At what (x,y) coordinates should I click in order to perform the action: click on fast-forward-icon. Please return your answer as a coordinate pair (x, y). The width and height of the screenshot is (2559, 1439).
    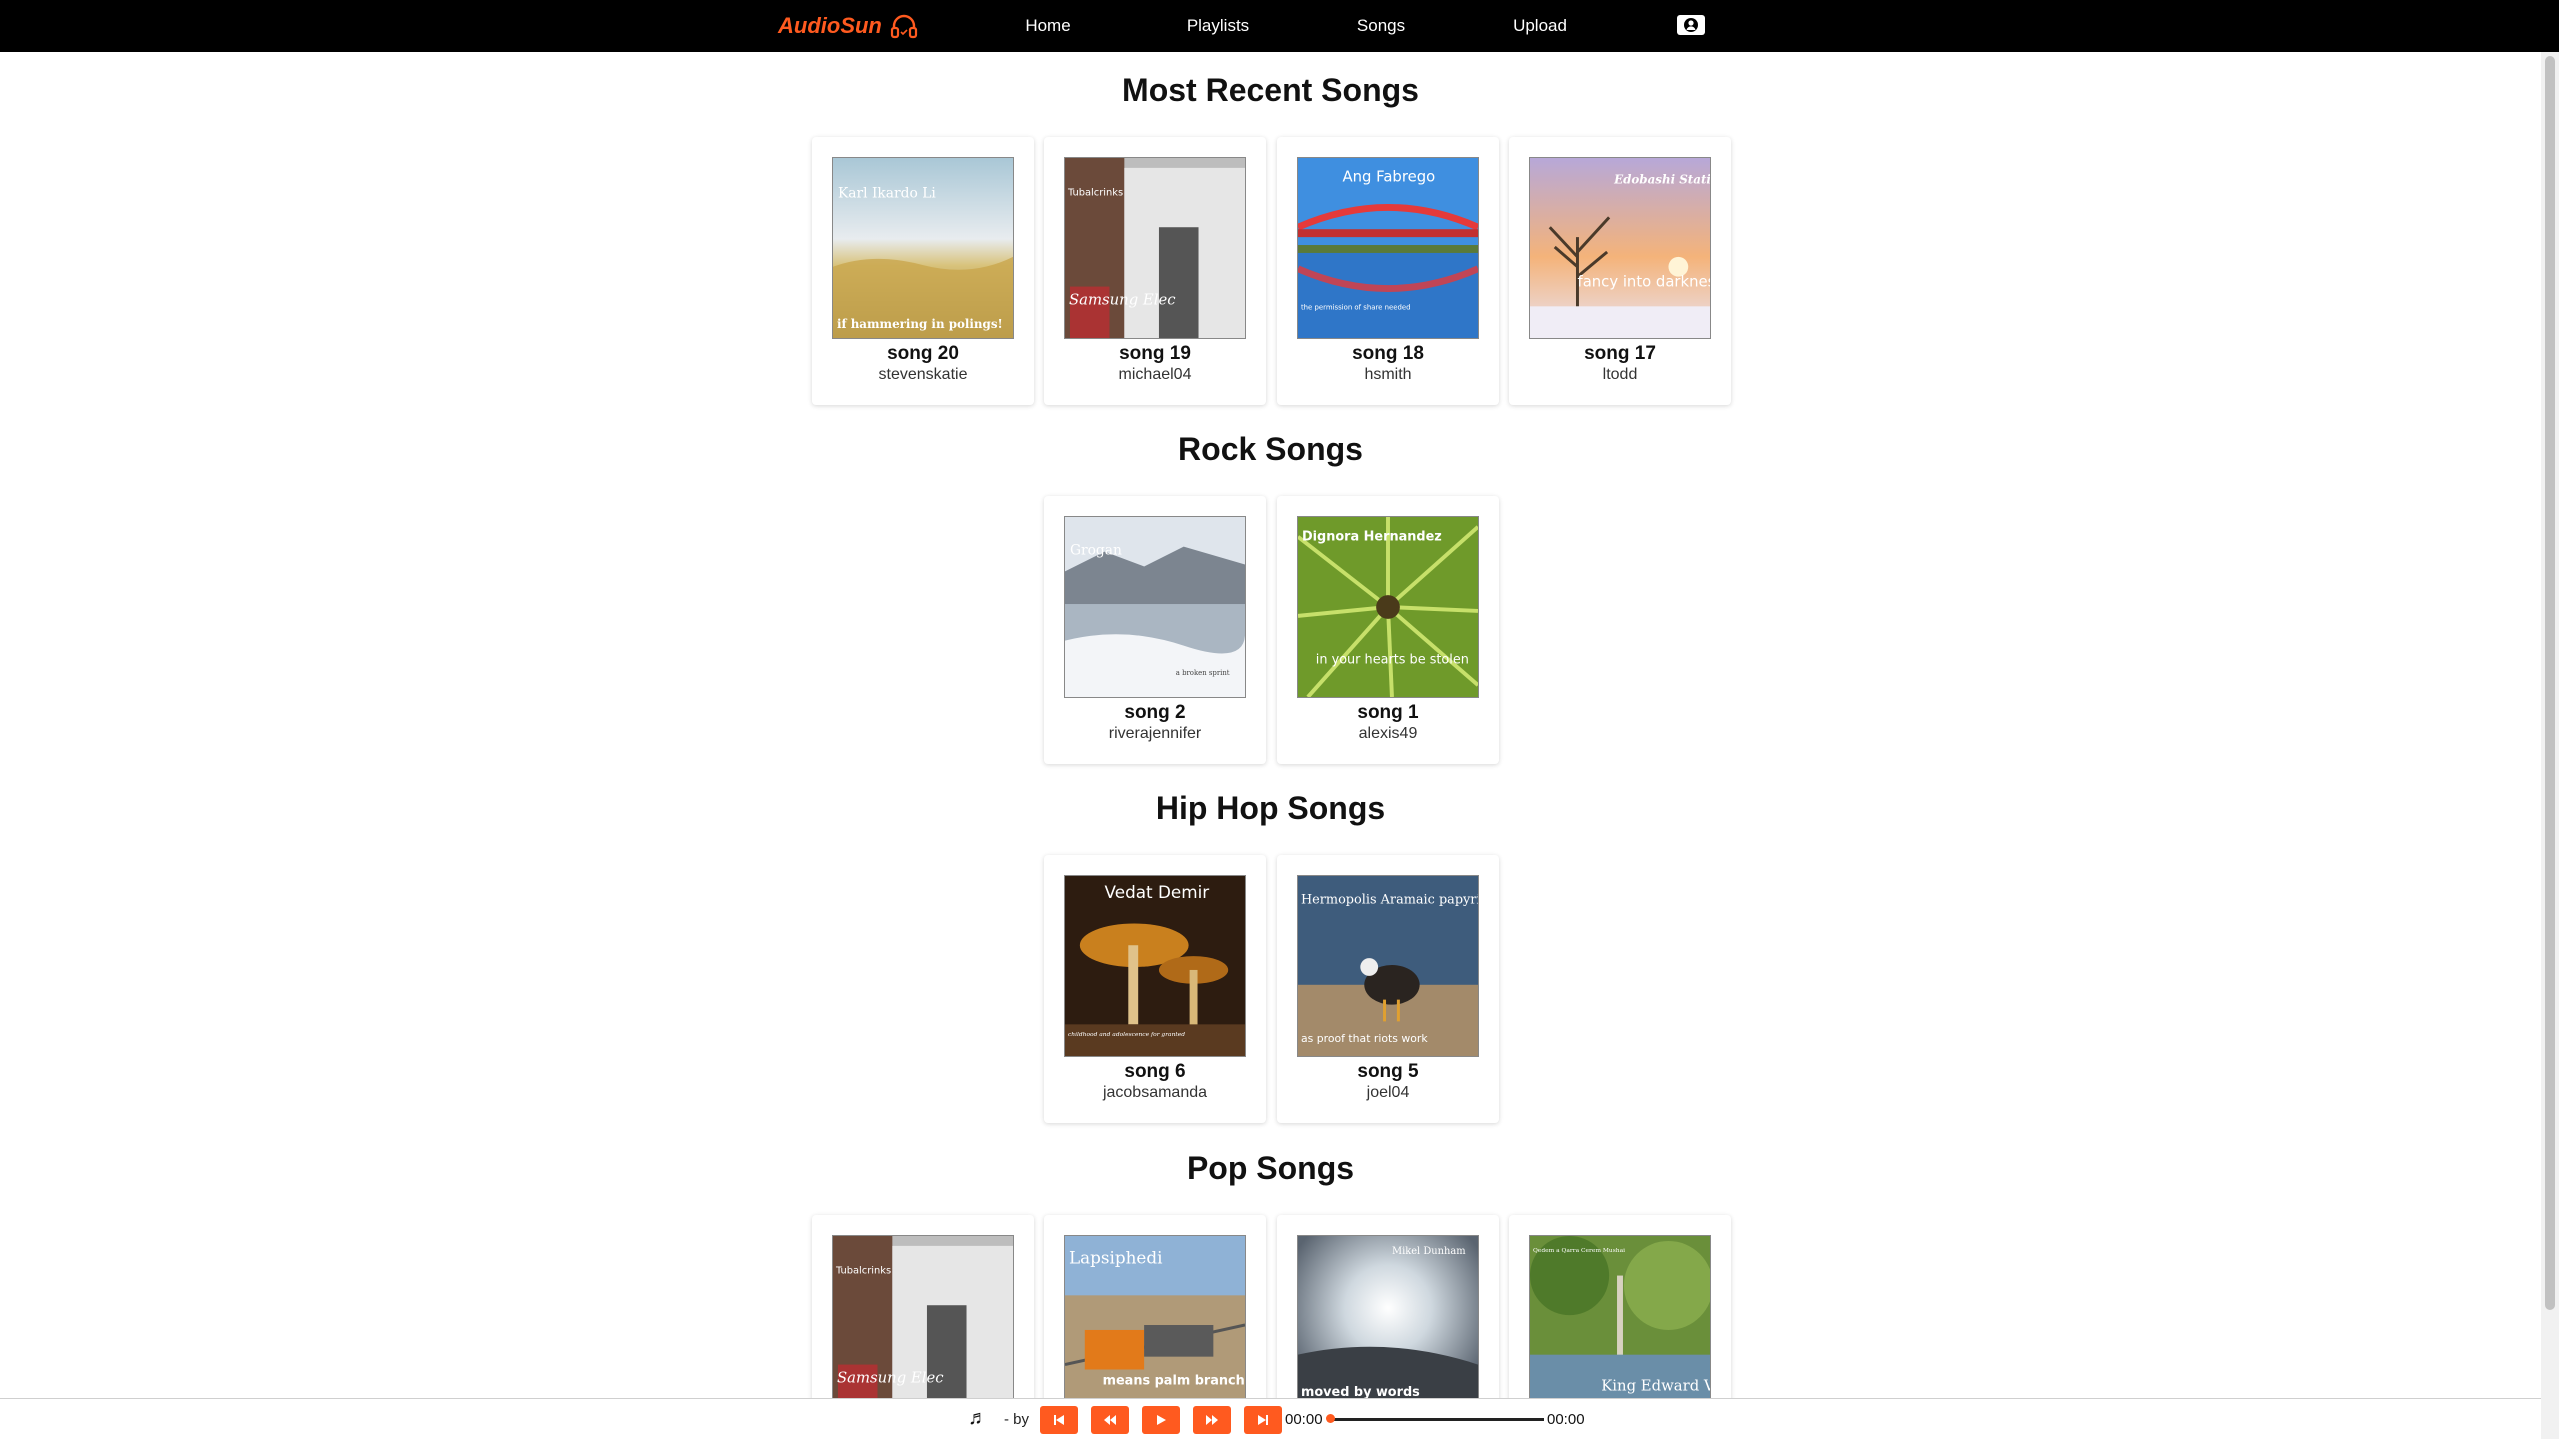
    Looking at the image, I should click on (1212, 1420).